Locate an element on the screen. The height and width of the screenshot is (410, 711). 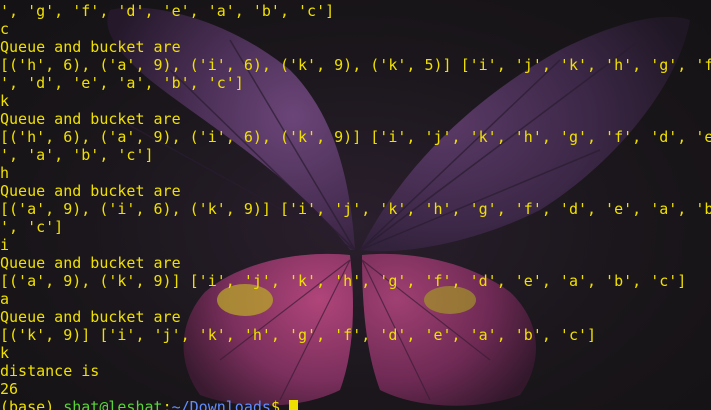
prompt-user-host: shat@leshat is located at coordinates (113, 404).